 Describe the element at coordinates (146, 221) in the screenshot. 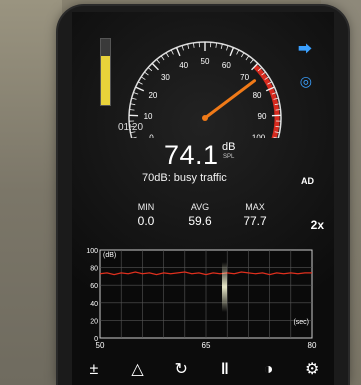

I see `min-value: 0.0` at that location.